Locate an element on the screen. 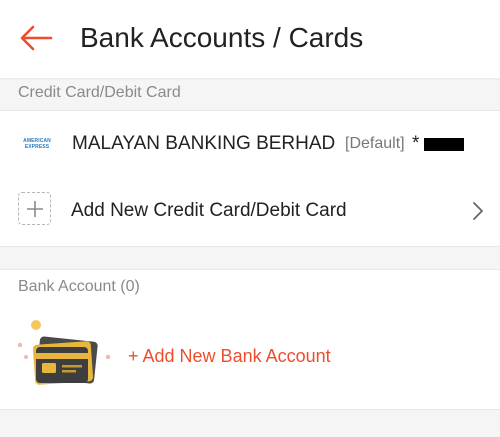  amex-logo-text-bottom: EXPRESS is located at coordinates (37, 147).